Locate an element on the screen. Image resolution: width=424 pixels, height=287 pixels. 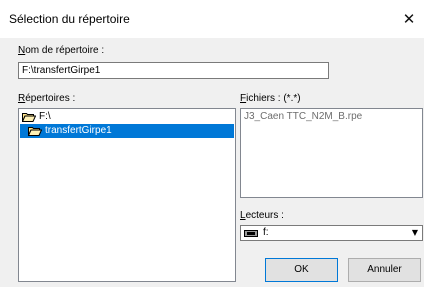
chevron-down-icon: ▼ is located at coordinates (415, 233).